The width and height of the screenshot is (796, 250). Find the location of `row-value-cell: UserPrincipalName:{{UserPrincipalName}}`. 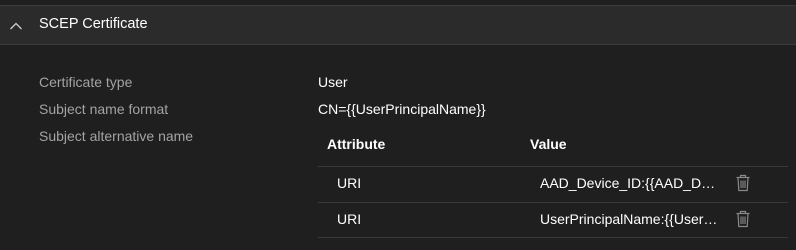

row-value-cell: UserPrincipalName:{{UserPrincipalName}} is located at coordinates (630, 219).